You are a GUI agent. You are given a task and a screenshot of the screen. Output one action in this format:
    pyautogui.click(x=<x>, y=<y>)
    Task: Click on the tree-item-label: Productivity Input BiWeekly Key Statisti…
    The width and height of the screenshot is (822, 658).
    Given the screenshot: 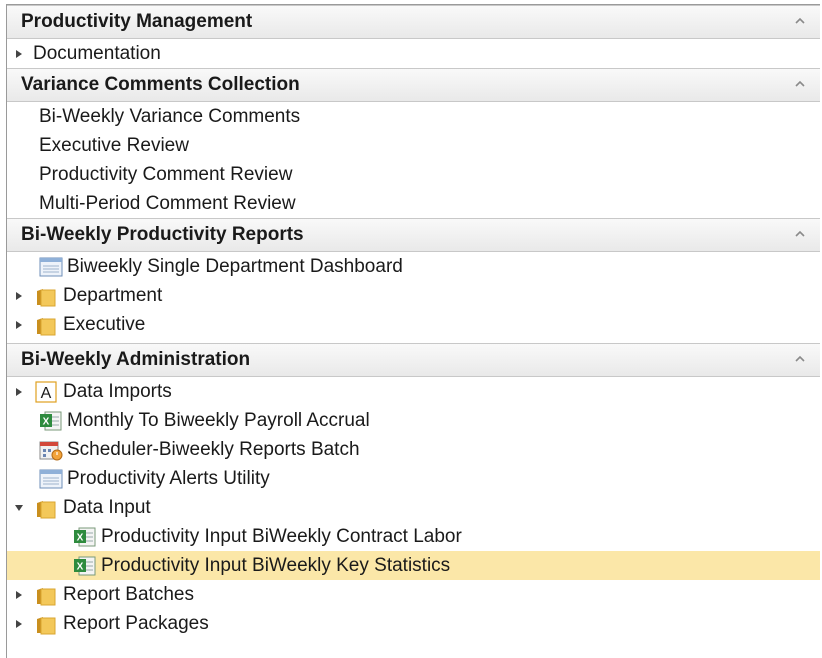 What is the action you would take?
    pyautogui.click(x=276, y=565)
    